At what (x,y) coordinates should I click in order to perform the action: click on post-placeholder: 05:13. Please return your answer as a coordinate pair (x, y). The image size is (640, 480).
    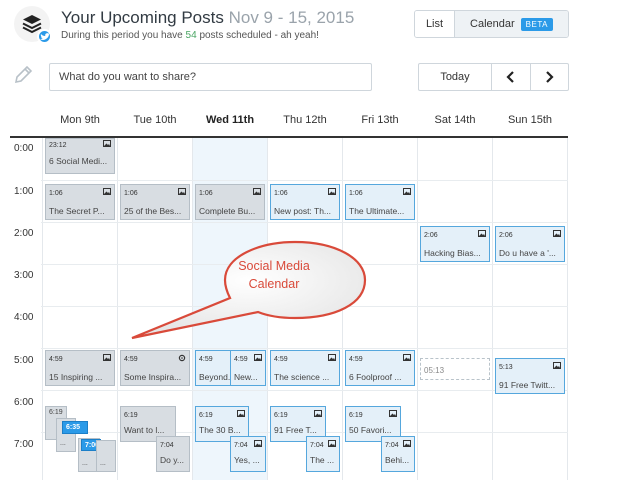
    Looking at the image, I should click on (455, 369).